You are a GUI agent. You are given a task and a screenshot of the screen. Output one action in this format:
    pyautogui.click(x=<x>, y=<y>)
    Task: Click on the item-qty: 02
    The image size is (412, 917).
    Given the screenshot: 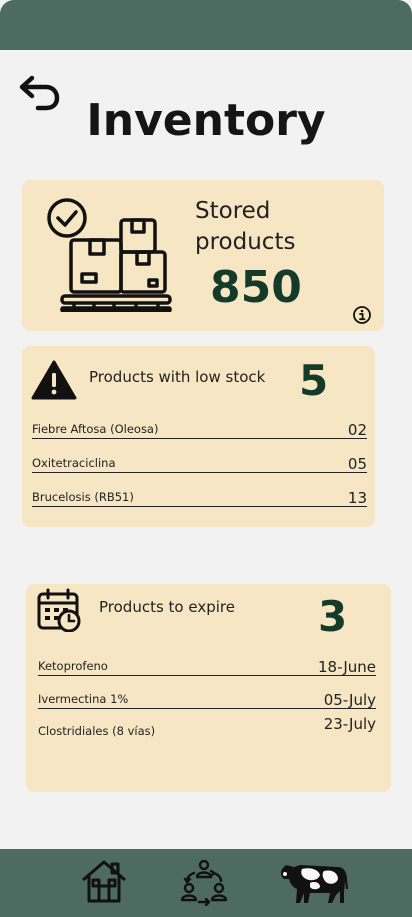 What is the action you would take?
    pyautogui.click(x=357, y=430)
    